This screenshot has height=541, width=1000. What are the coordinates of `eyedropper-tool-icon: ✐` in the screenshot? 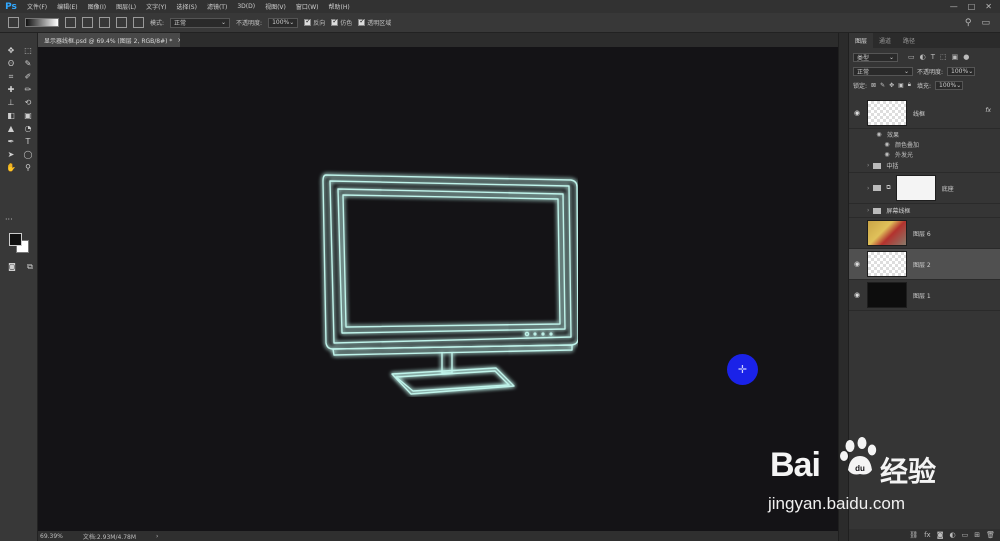 It's located at (28, 77).